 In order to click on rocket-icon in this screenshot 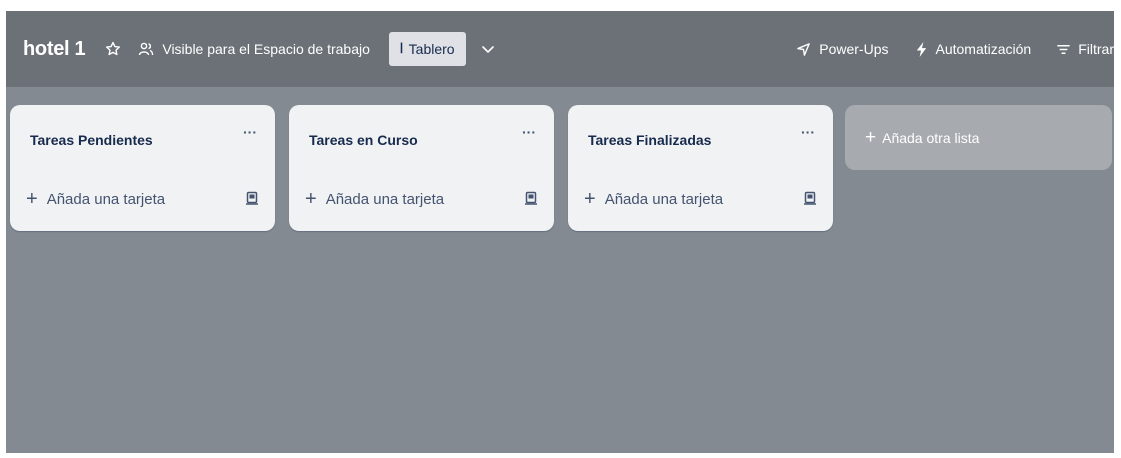, I will do `click(804, 49)`.